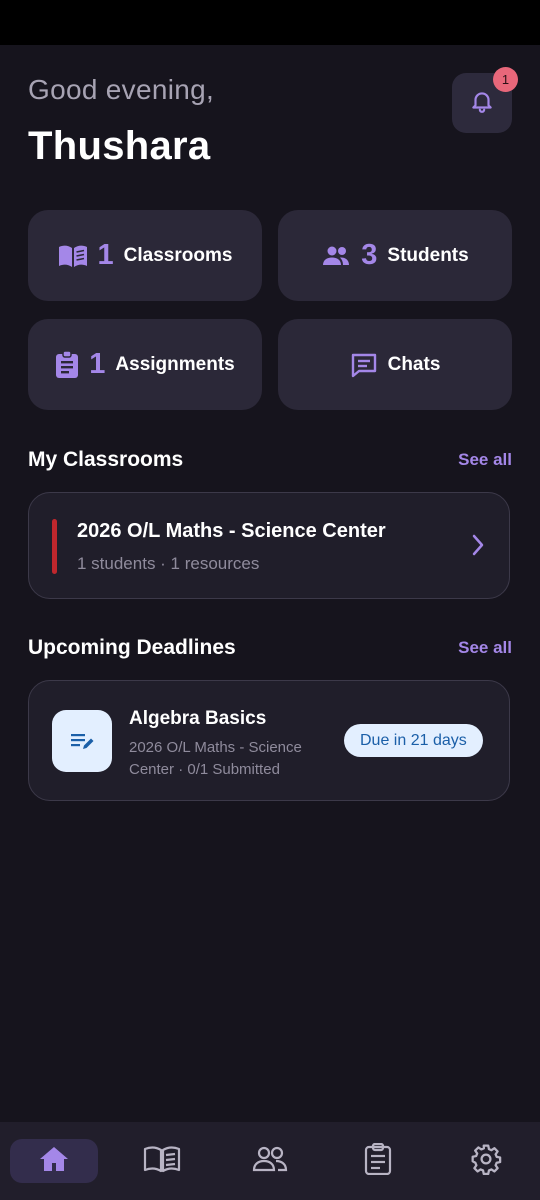 Image resolution: width=540 pixels, height=1200 pixels. Describe the element at coordinates (121, 89) in the screenshot. I see `greeting-text: Good evening,` at that location.